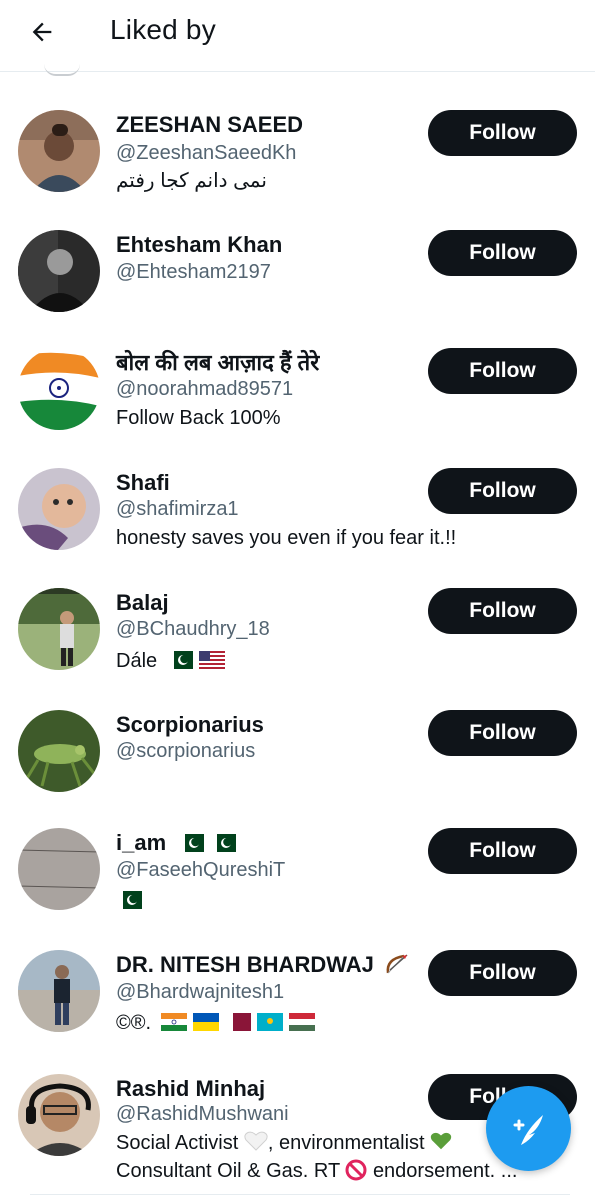 Image resolution: width=595 pixels, height=1200 pixels. I want to click on user-bio: Follow Back 100%, so click(198, 418).